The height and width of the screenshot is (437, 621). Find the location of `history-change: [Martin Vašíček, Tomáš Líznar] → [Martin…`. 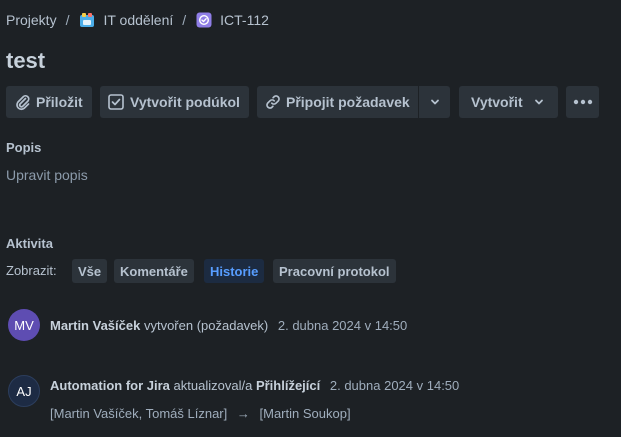

history-change: [Martin Vašíček, Tomáš Líznar] → [Martin… is located at coordinates (200, 413).